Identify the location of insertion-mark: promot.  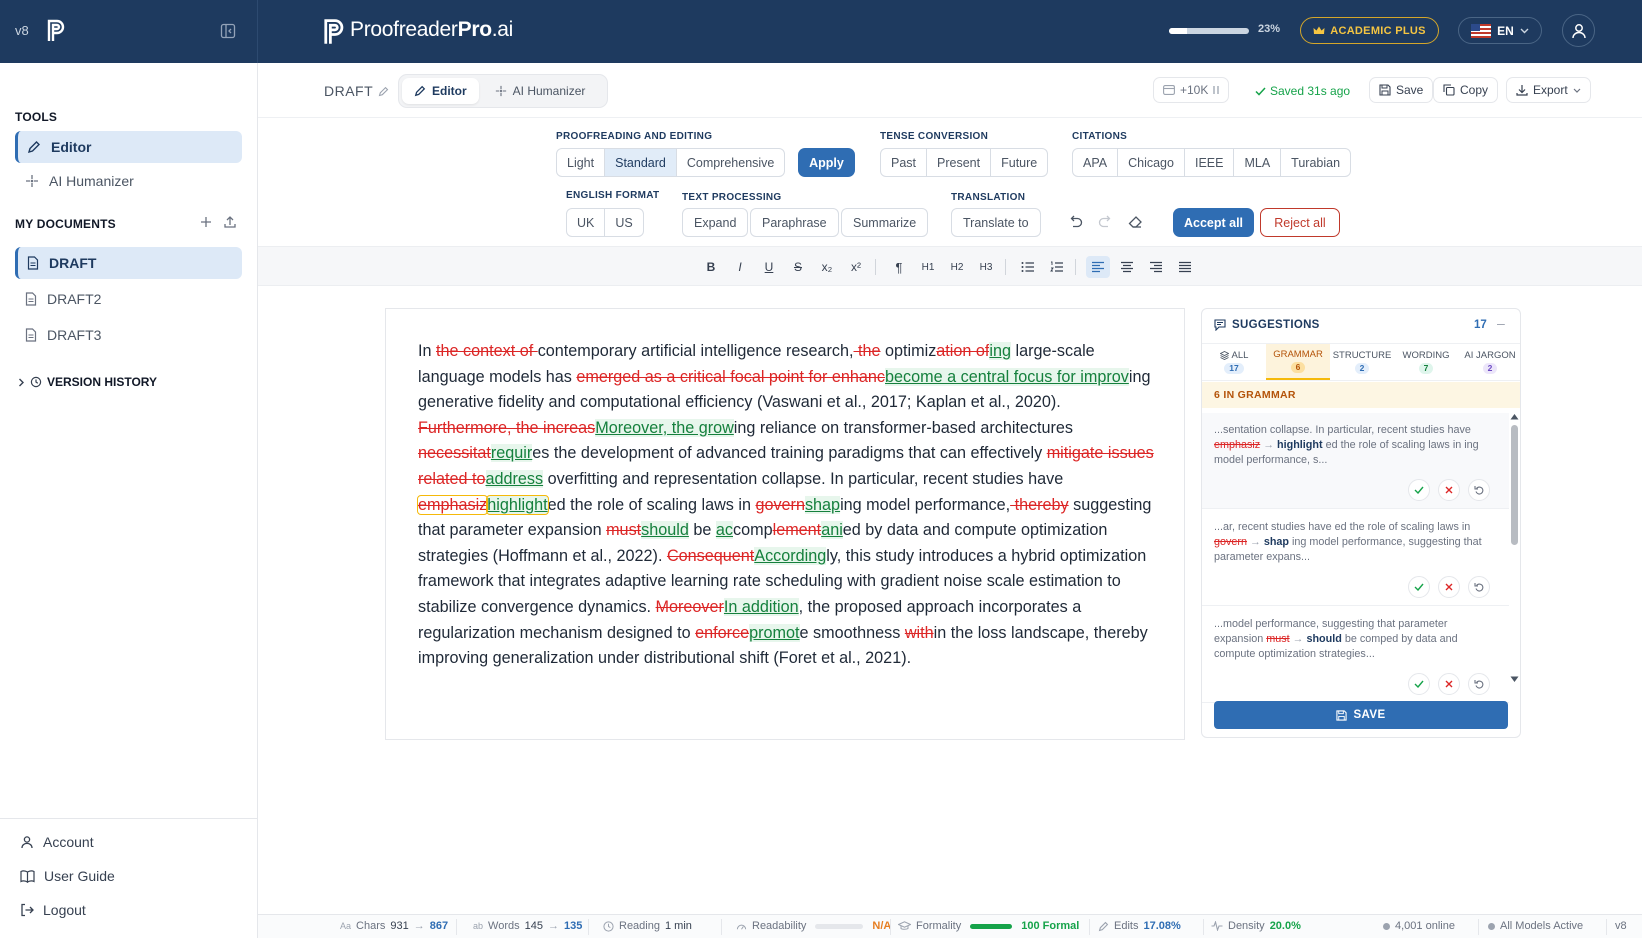
(774, 632).